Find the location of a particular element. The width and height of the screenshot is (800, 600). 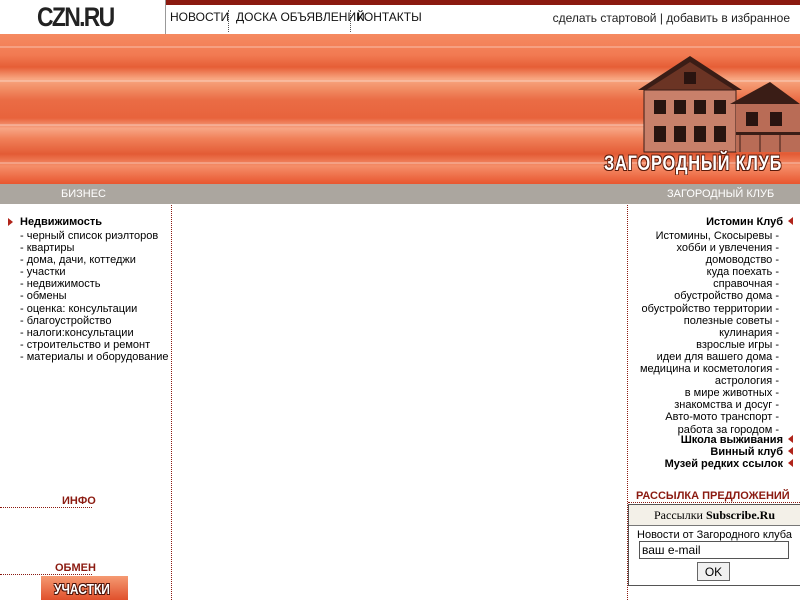

top-links: сделать стартовой | добавить в избранное is located at coordinates (671, 18).